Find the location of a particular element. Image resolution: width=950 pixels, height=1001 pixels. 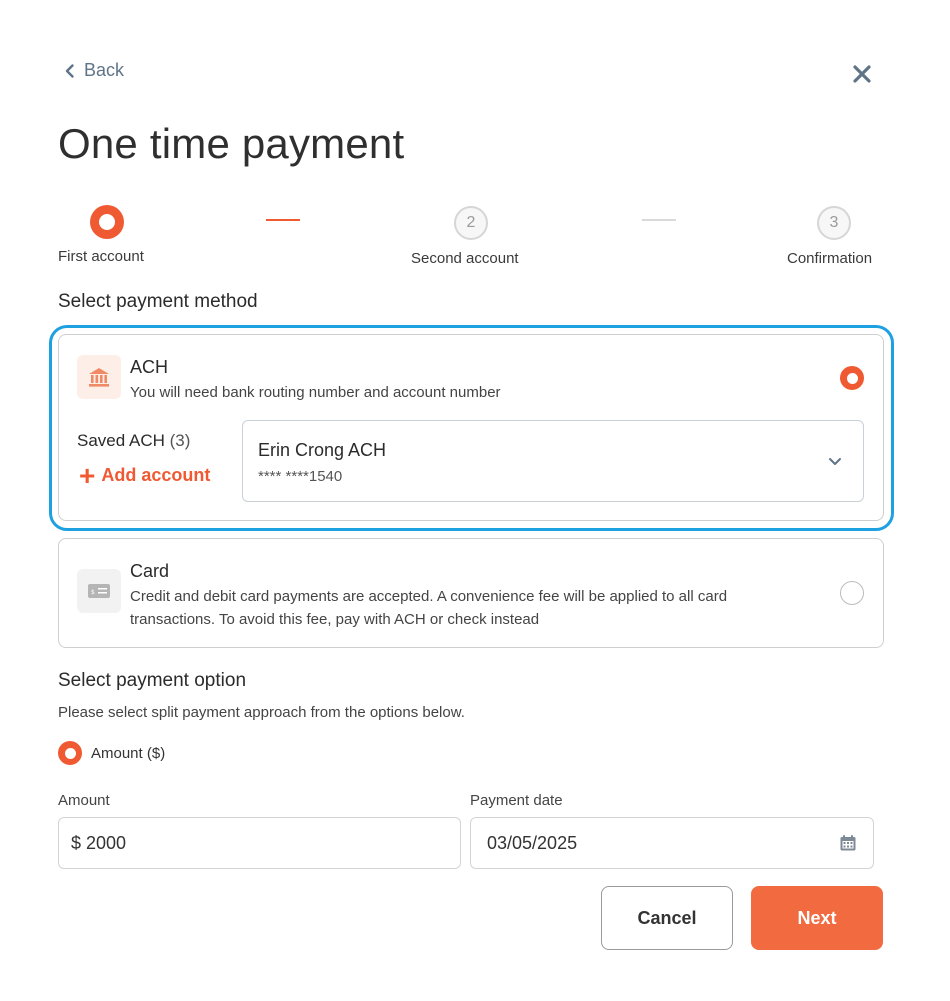

saved-ach-label: Saved ACH (3) is located at coordinates (133, 441).